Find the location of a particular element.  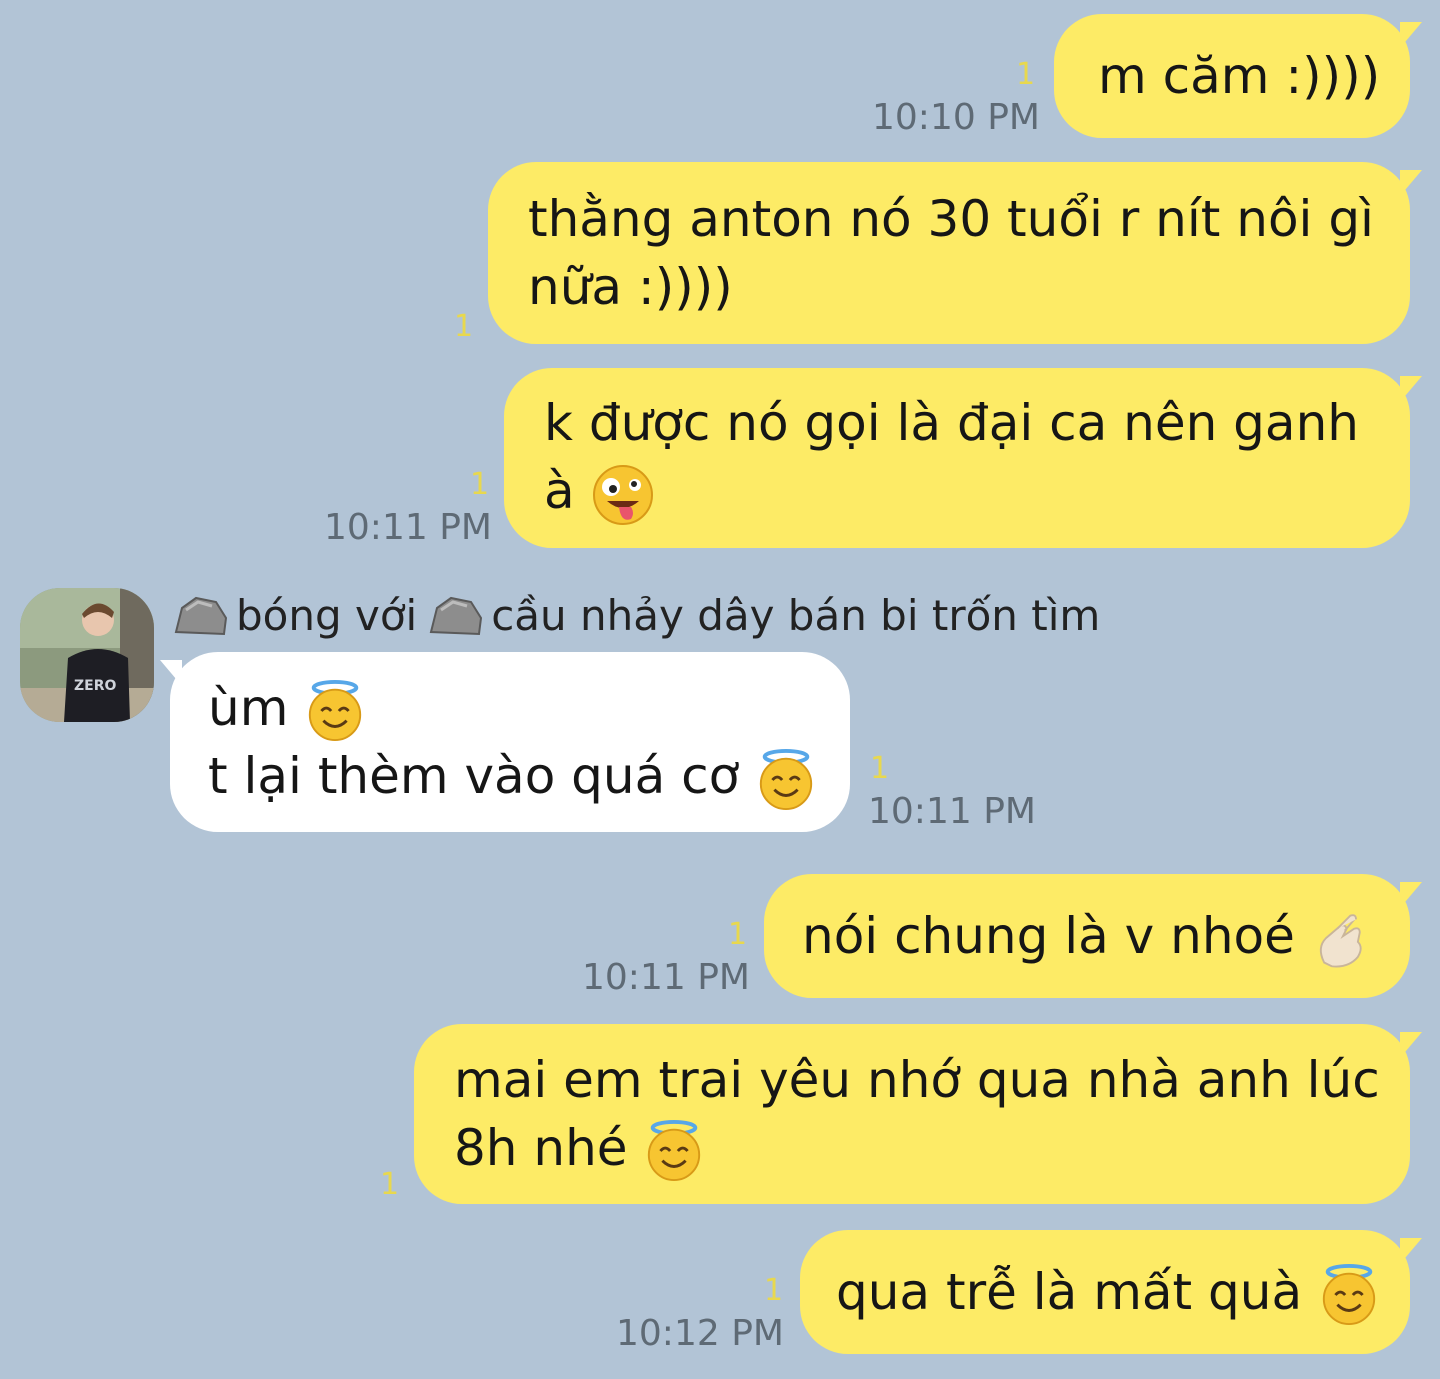

message-bubble-outgoing: qua trễ là mất quà is located at coordinates (1105, 1292).